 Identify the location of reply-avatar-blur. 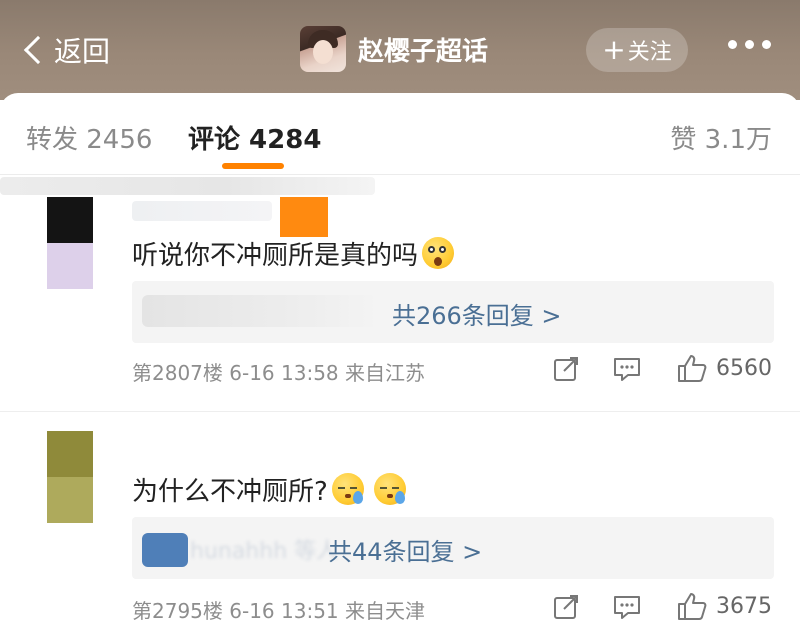
(165, 550).